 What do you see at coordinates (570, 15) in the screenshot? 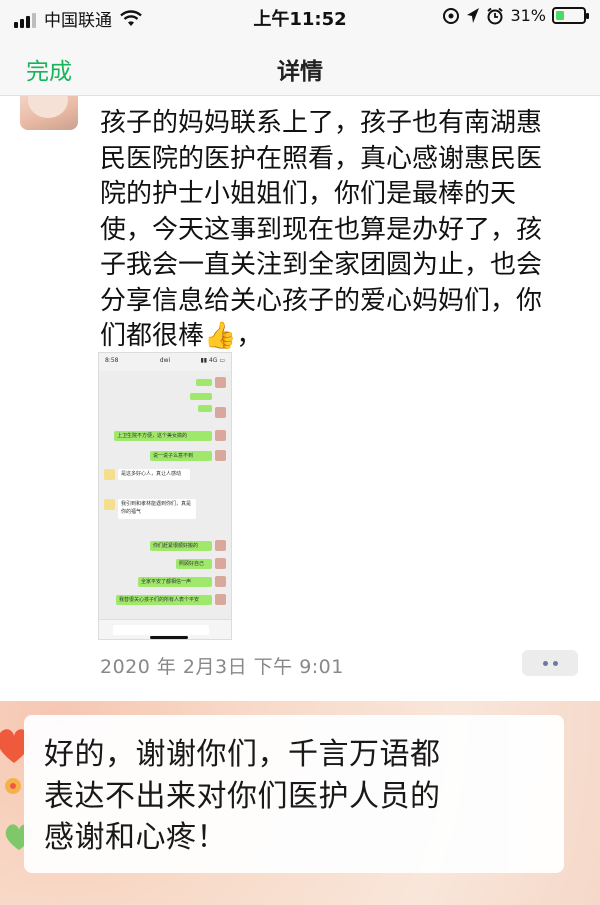
I see `battery-icon` at bounding box center [570, 15].